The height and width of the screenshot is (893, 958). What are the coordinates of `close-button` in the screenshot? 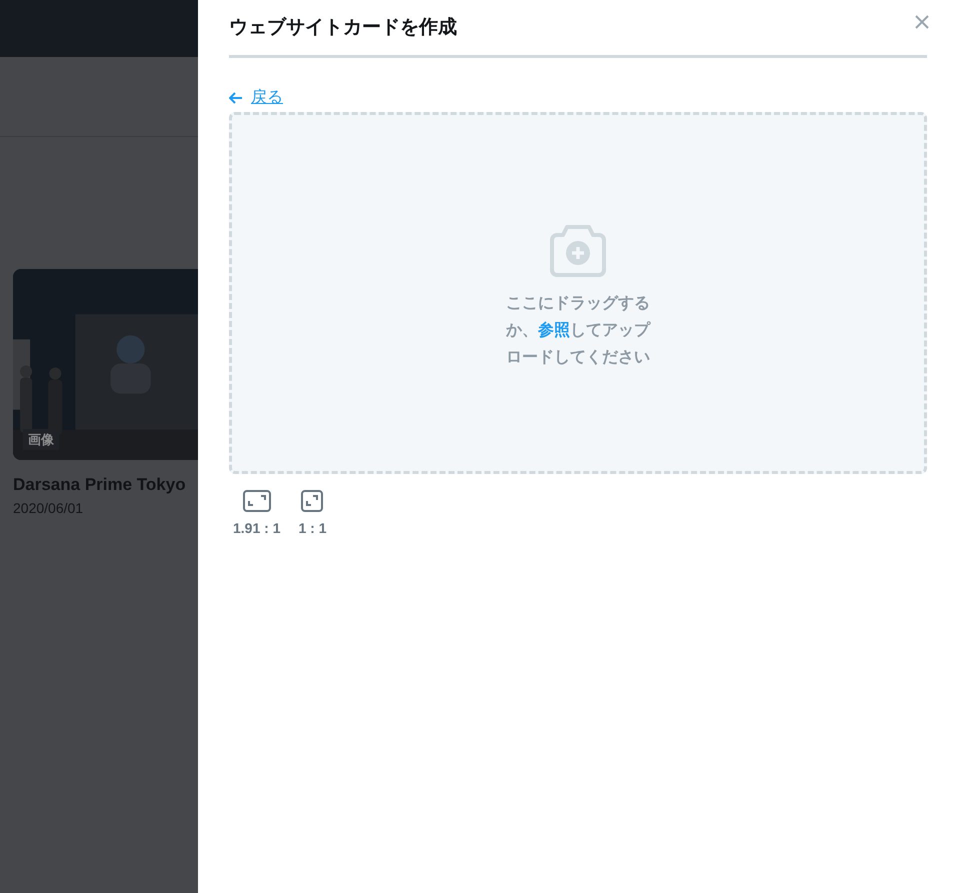 It's located at (922, 22).